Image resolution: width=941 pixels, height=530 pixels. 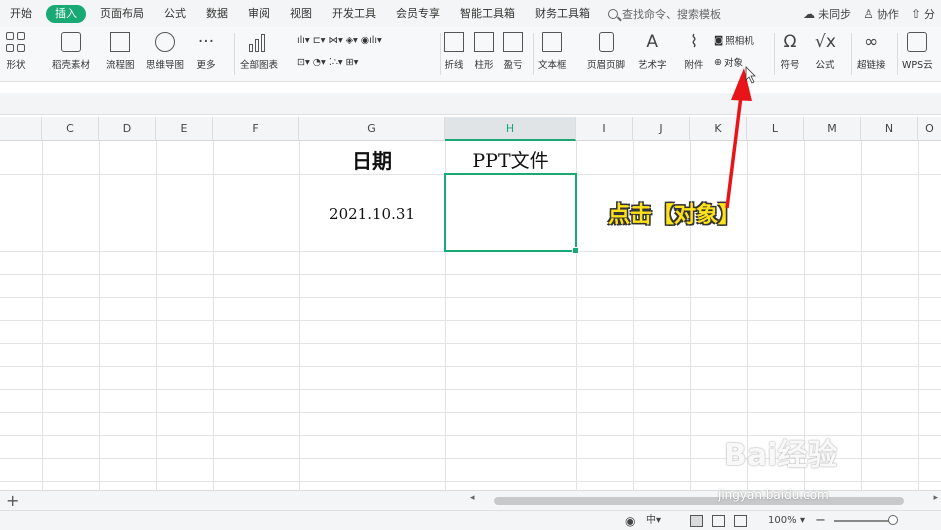 I want to click on tab-developer: 开发工具, so click(x=354, y=13).